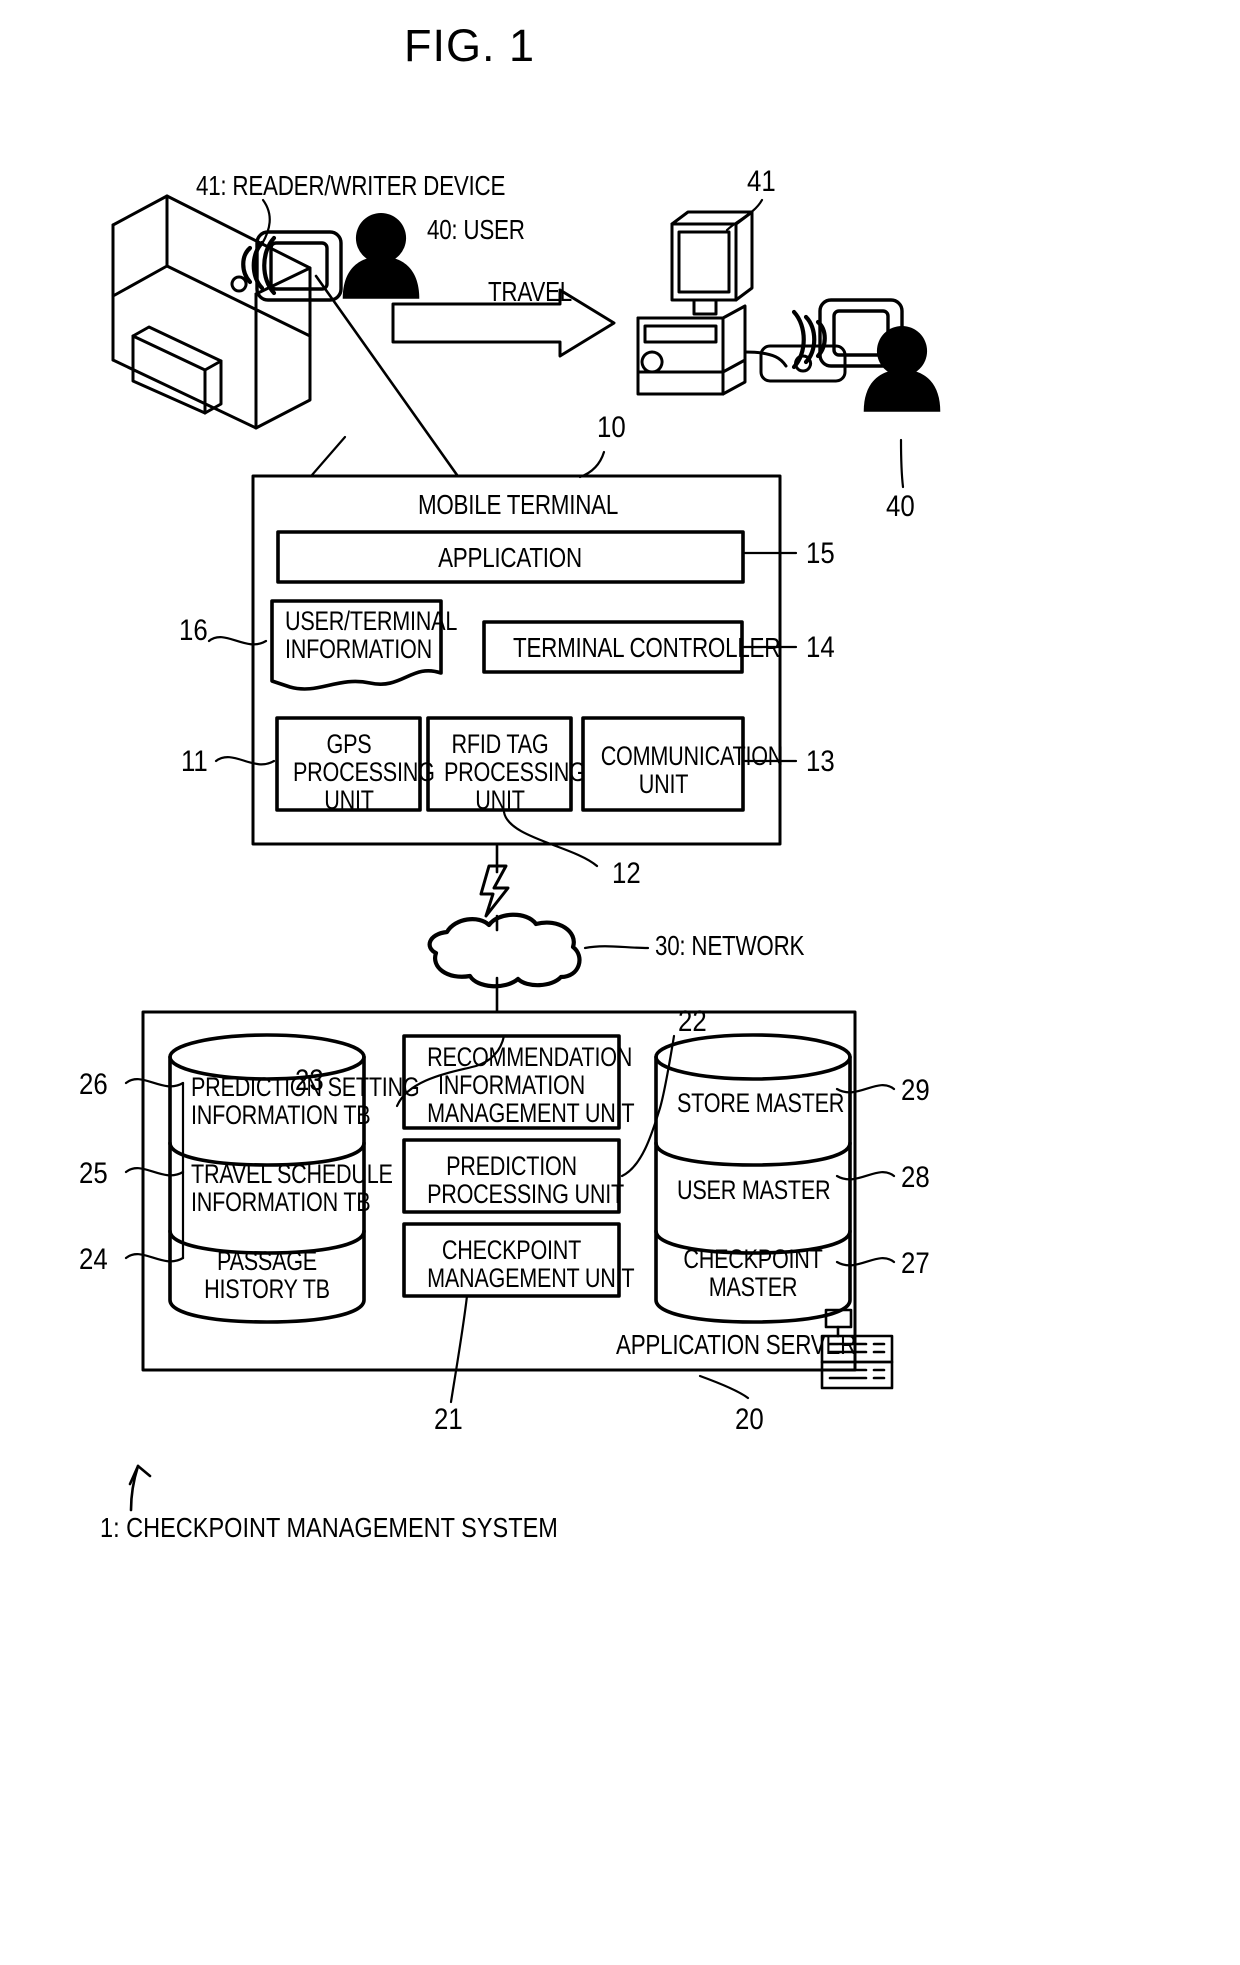 This screenshot has height=1965, width=1240. I want to click on checkpoint-master-ref: 27, so click(915, 1263).